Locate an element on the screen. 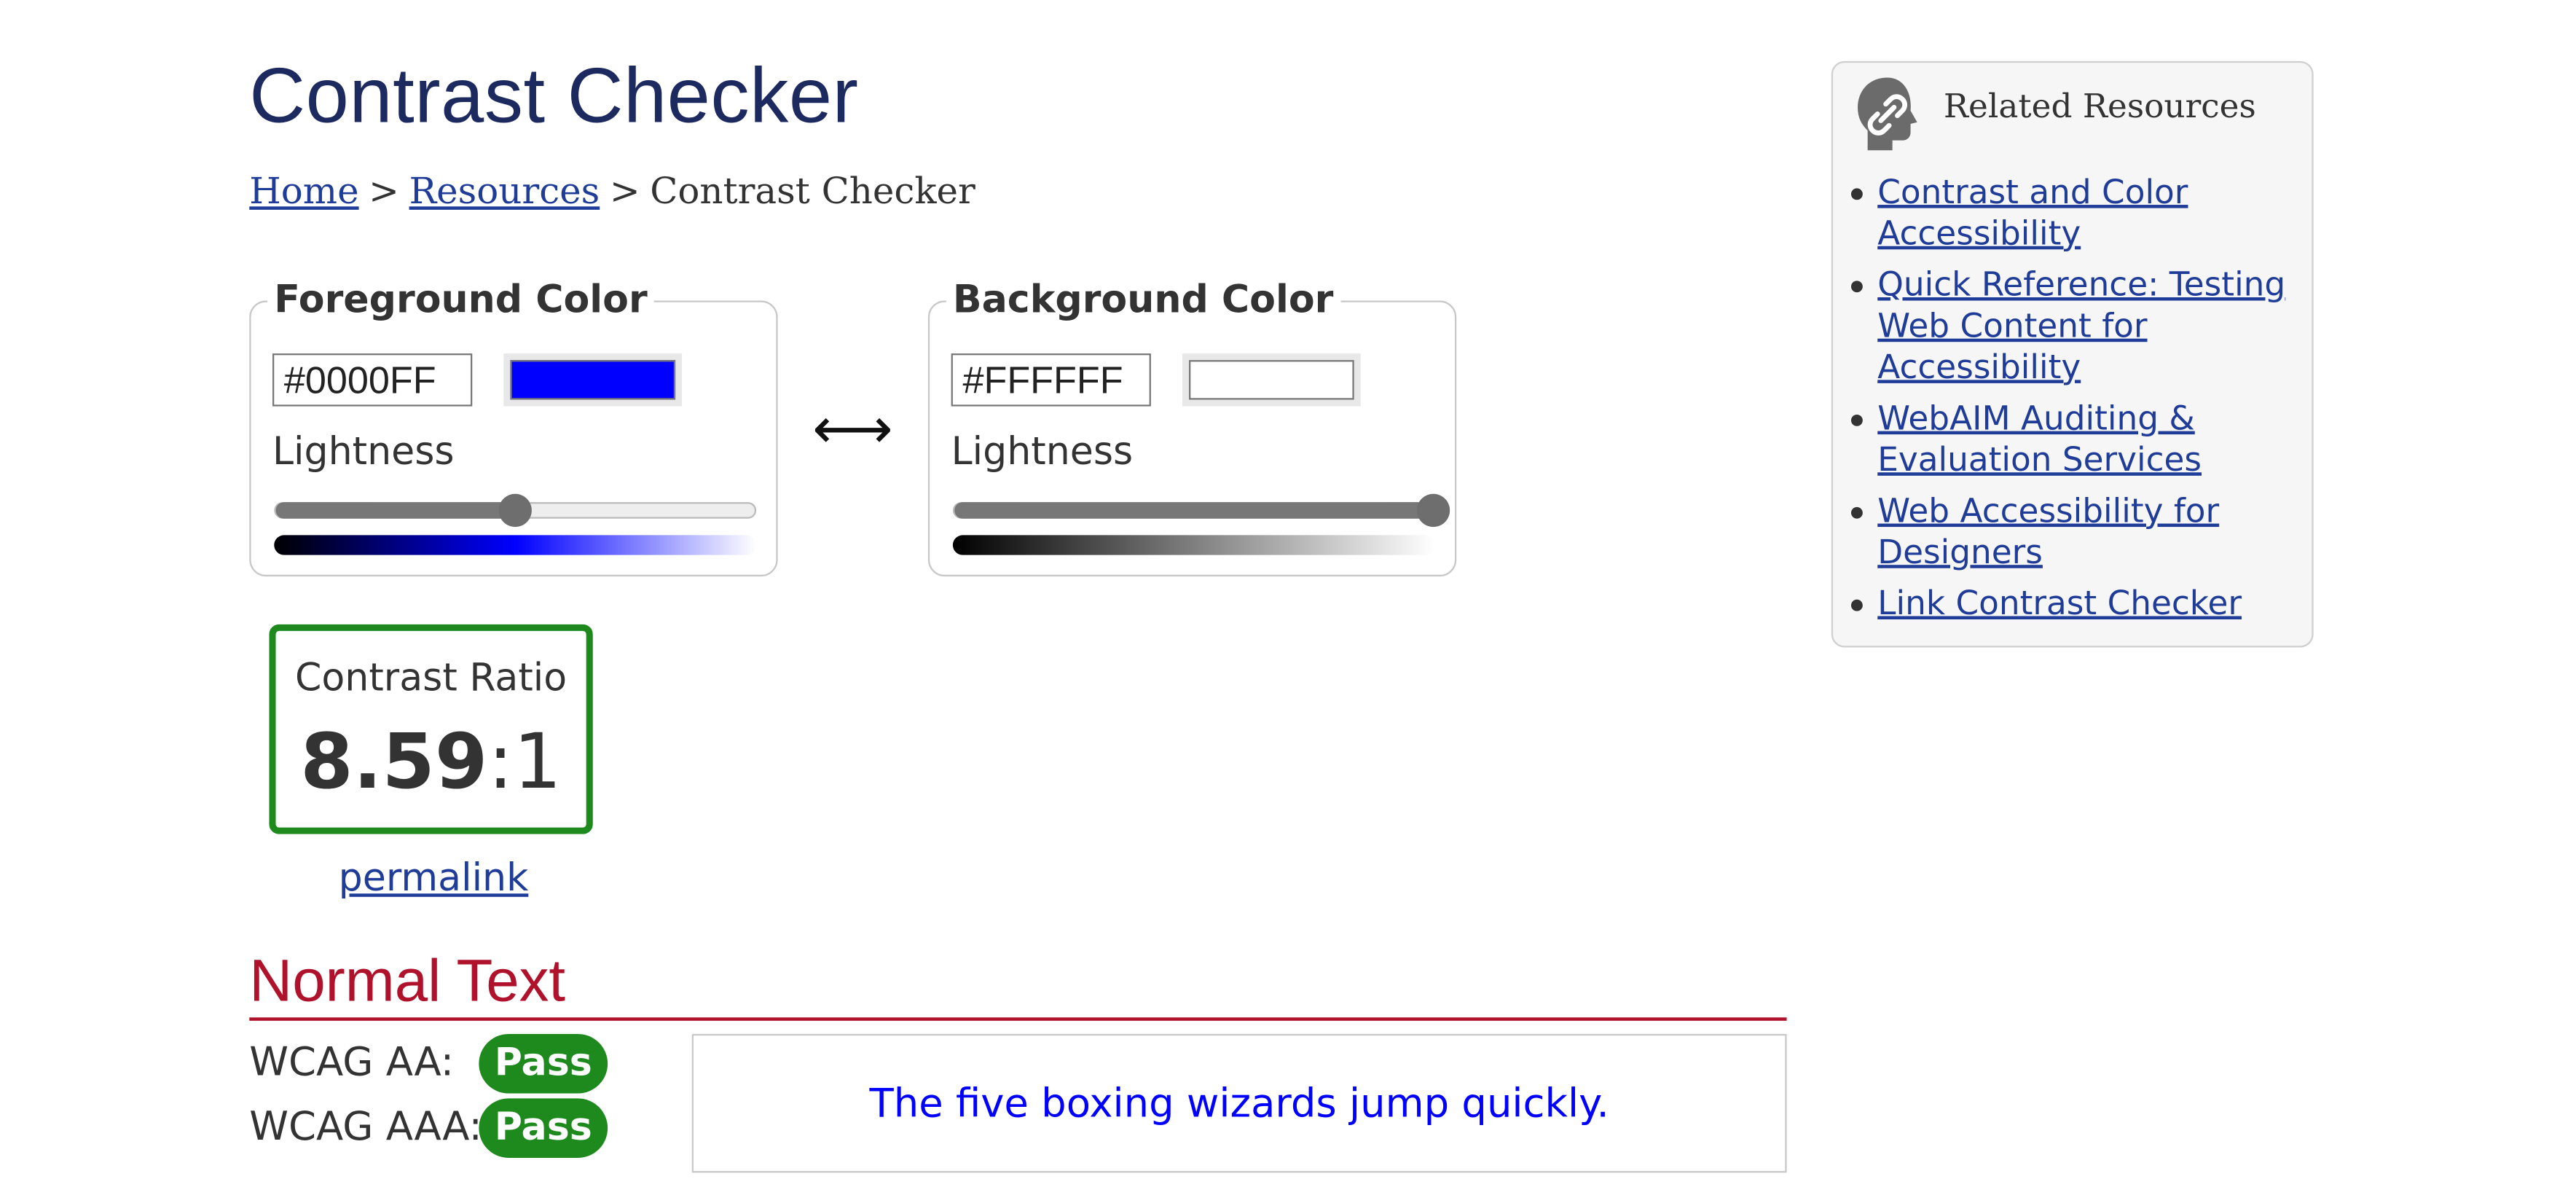 Image resolution: width=2576 pixels, height=1179 pixels. foreground-swatch is located at coordinates (593, 380).